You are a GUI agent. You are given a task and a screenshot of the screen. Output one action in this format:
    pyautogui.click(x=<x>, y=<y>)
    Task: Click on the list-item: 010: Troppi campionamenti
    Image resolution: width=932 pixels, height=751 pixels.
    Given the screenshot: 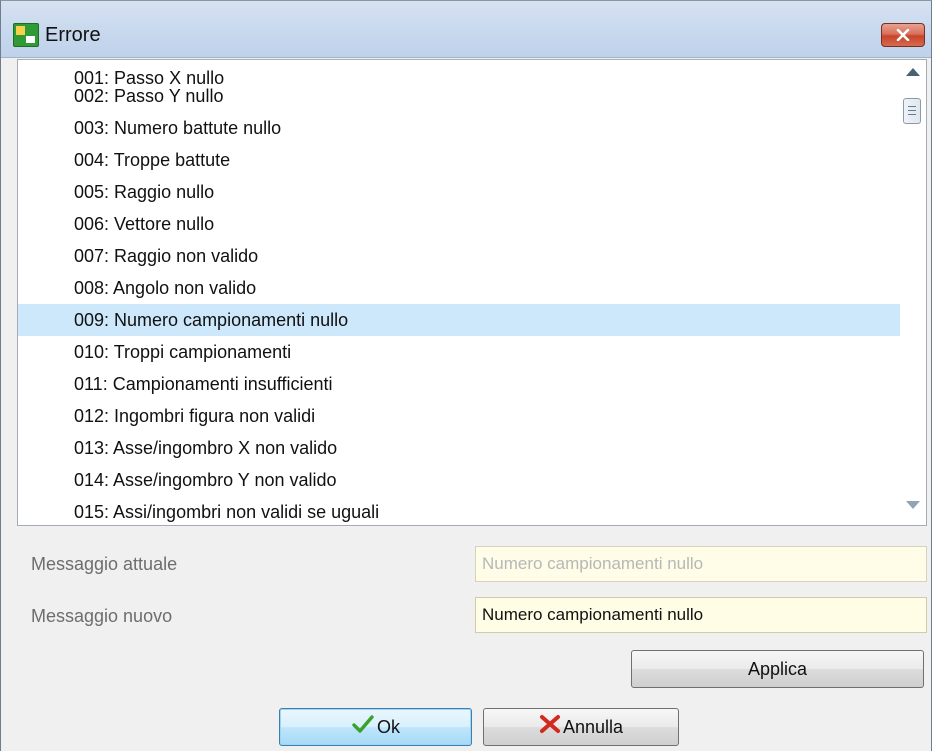 What is the action you would take?
    pyautogui.click(x=460, y=352)
    